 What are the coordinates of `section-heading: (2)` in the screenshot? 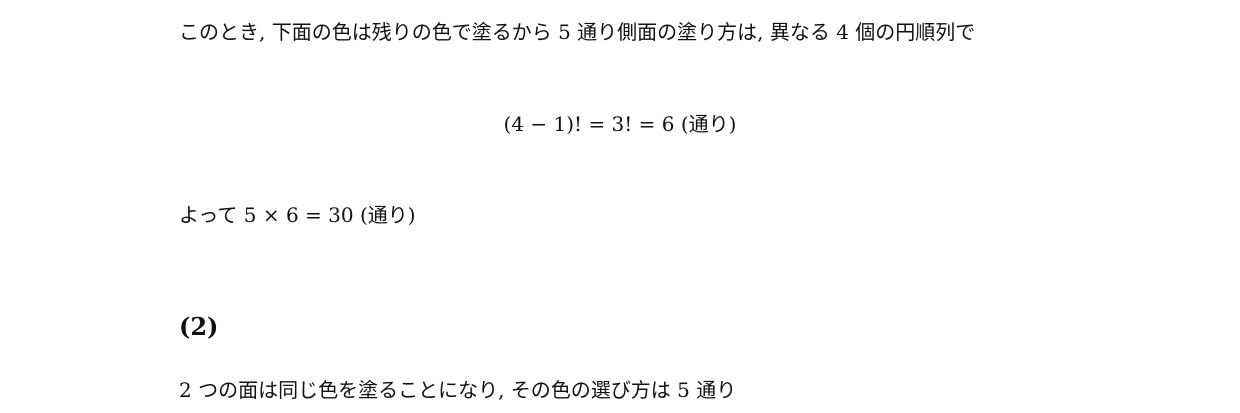 It's located at (199, 326).